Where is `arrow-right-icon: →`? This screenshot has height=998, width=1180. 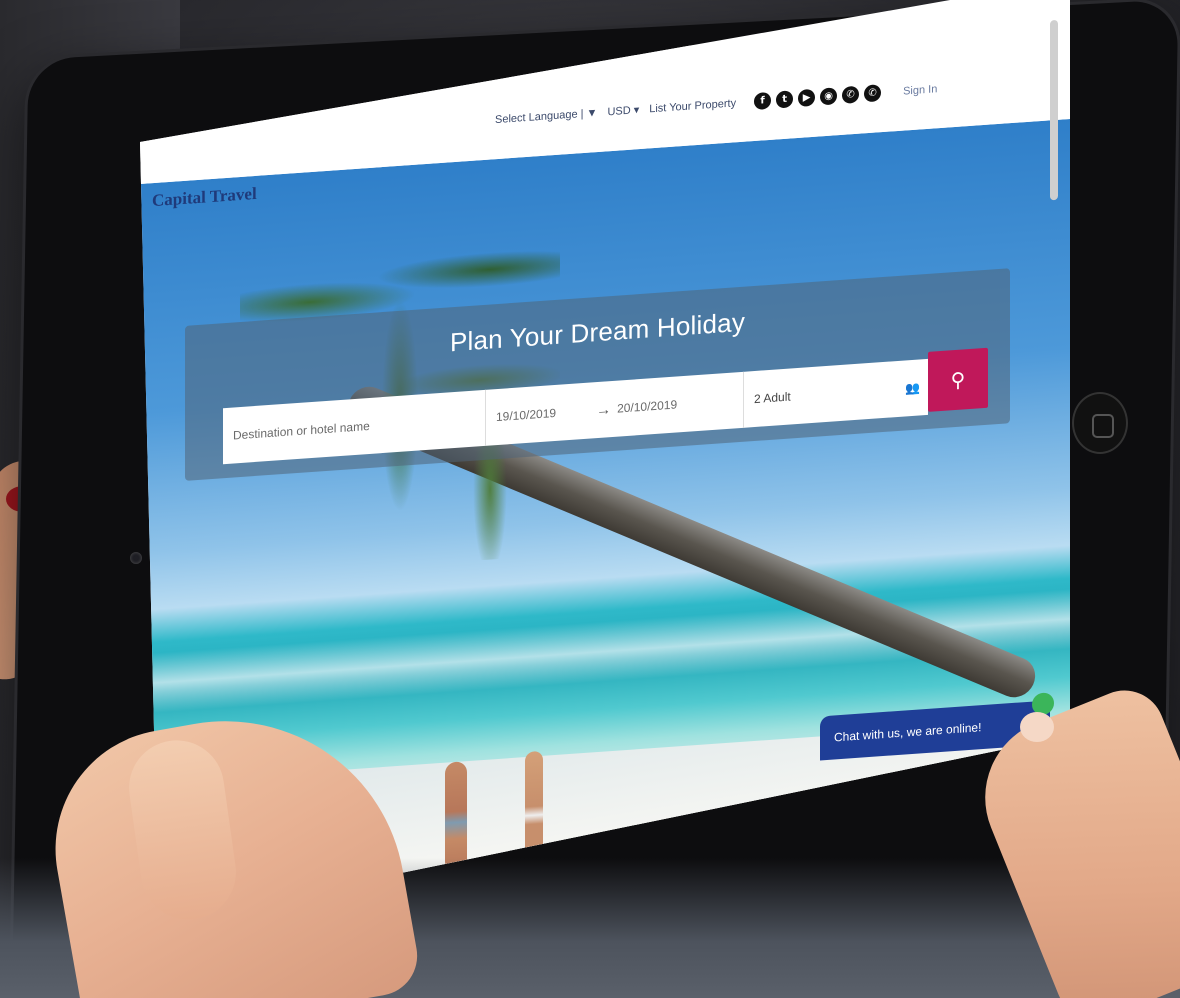 arrow-right-icon: → is located at coordinates (604, 409).